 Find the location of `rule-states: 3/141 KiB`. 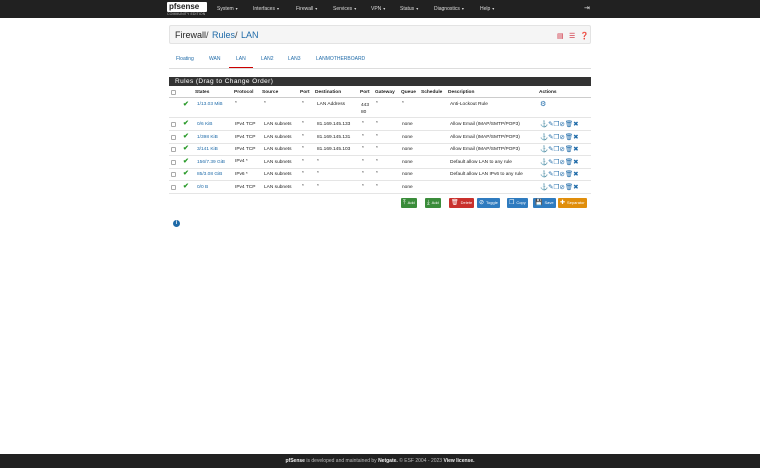

rule-states: 3/141 KiB is located at coordinates (207, 149).